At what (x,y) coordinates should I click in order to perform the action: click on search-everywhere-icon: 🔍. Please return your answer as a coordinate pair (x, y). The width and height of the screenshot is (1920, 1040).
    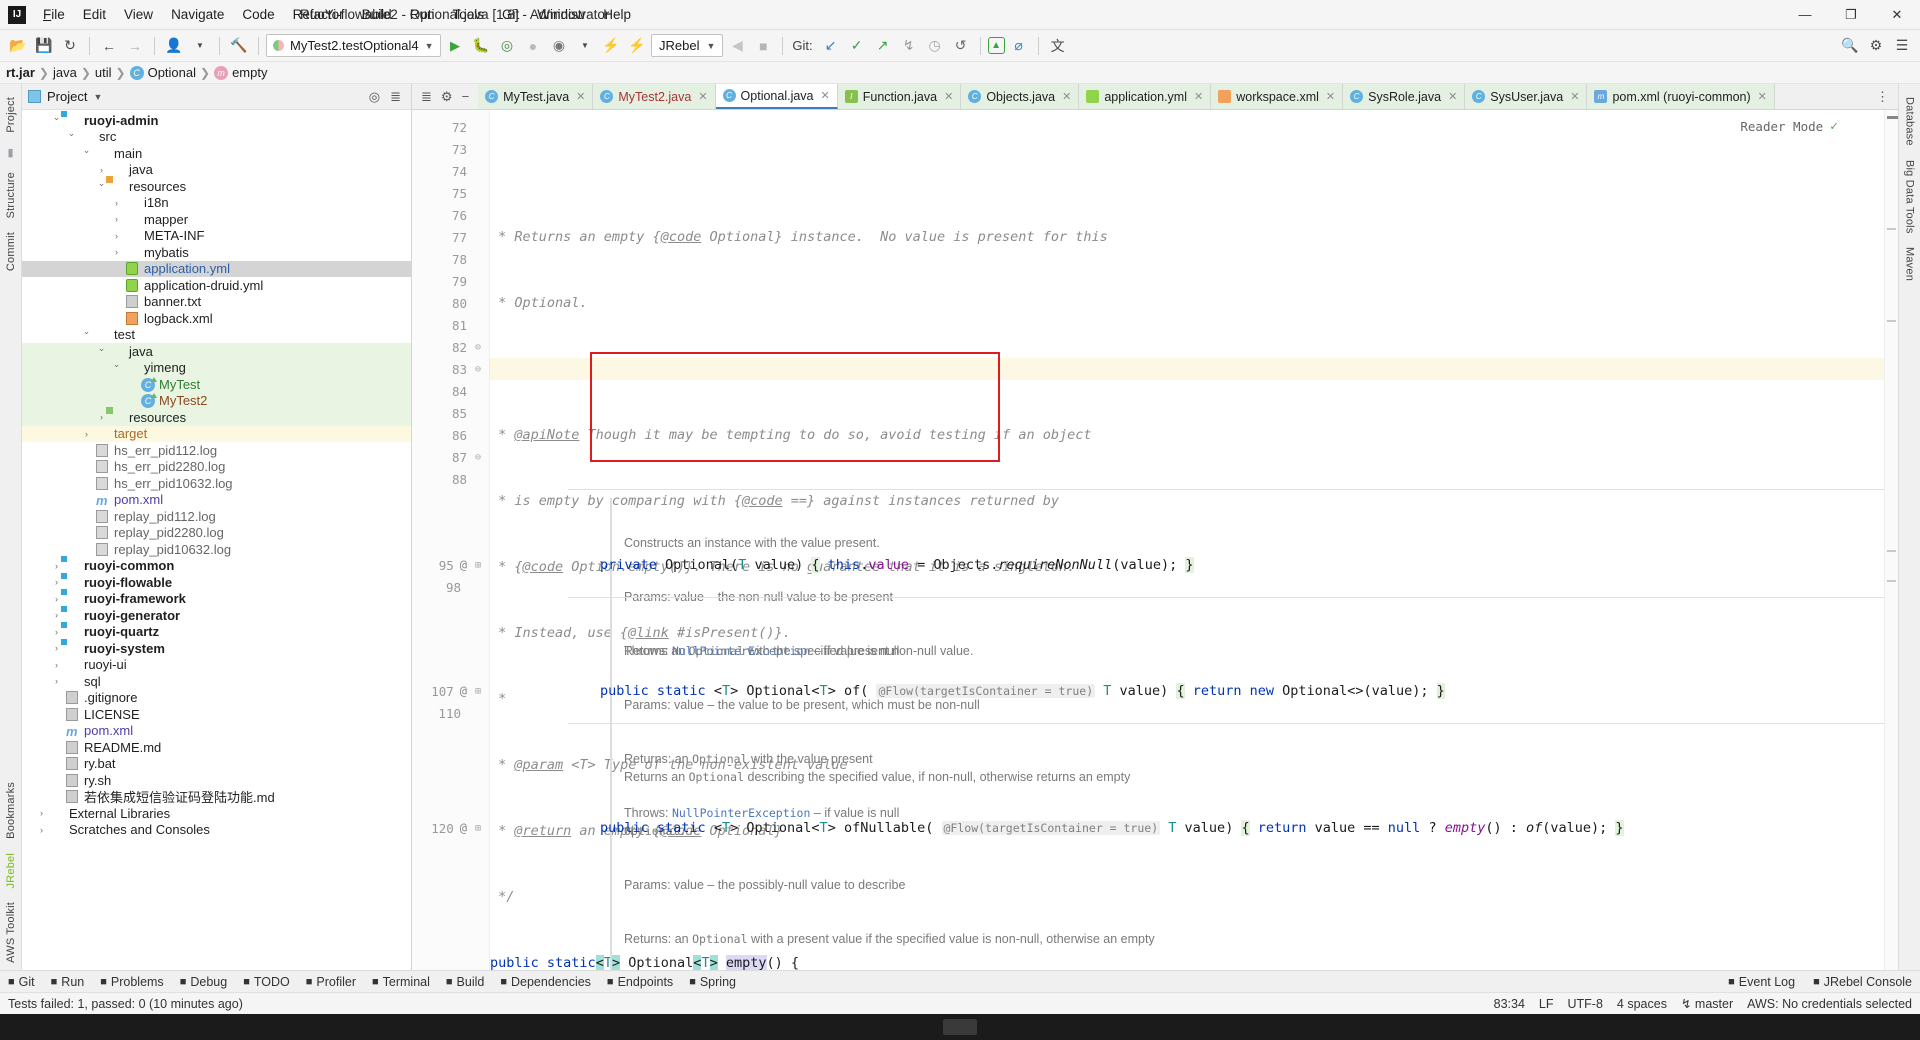
    Looking at the image, I should click on (1850, 46).